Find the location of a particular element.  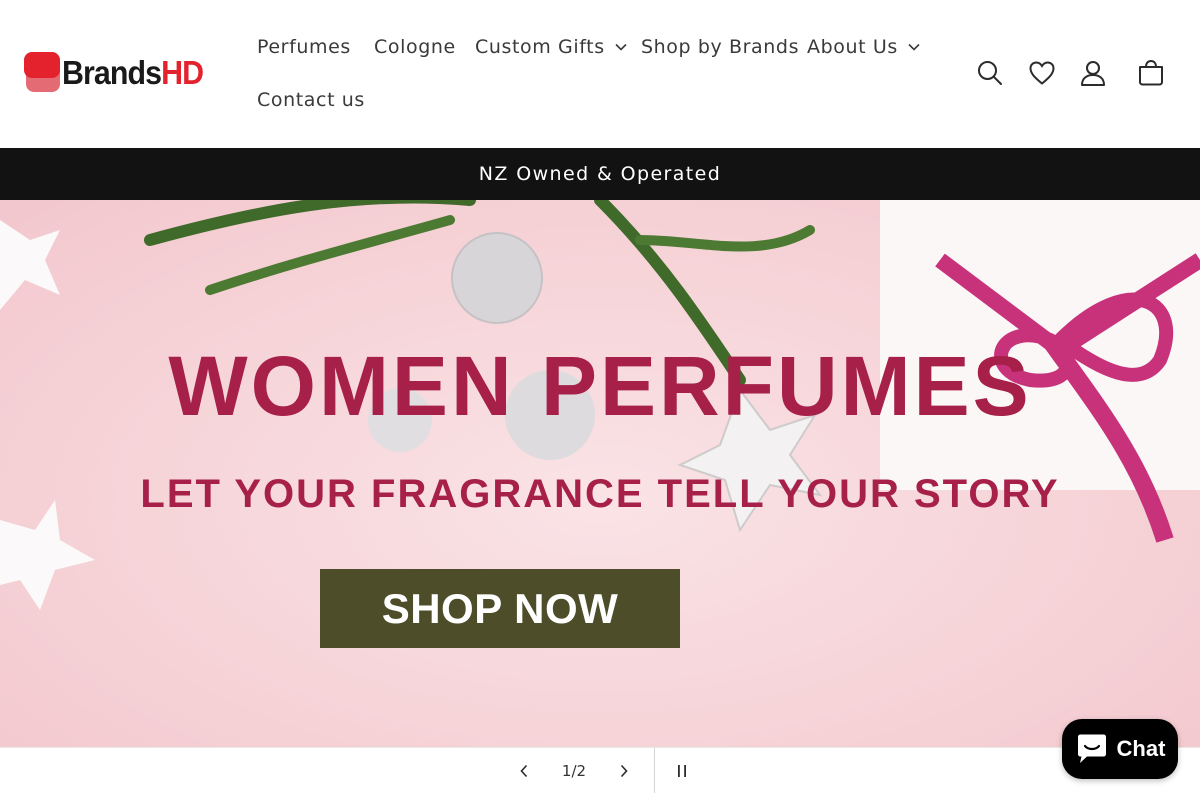

search-icon is located at coordinates (990, 73).